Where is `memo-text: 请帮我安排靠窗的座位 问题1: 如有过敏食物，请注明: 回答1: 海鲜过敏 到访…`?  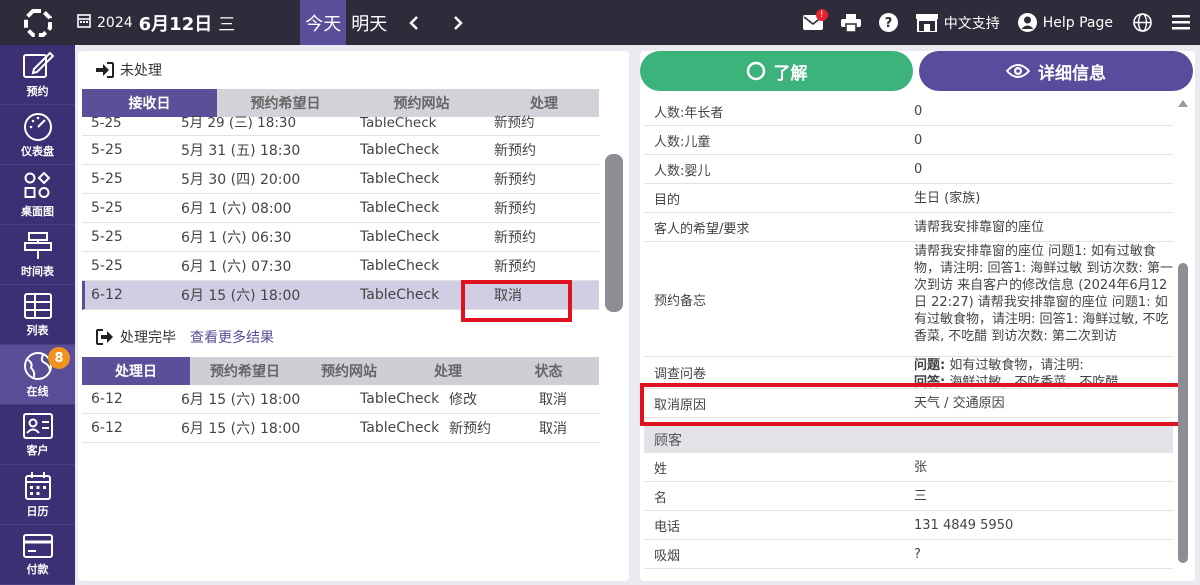
memo-text: 请帮我安排靠窗的座位 问题1: 如有过敏食物，请注明: 回答1: 海鲜过敏 到访… is located at coordinates (1043, 294).